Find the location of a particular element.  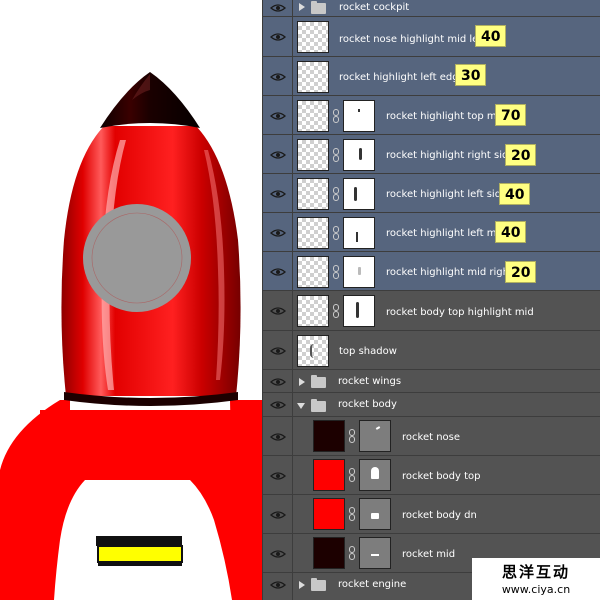

layer-name: rocket highlight top mid is located at coordinates (446, 116).